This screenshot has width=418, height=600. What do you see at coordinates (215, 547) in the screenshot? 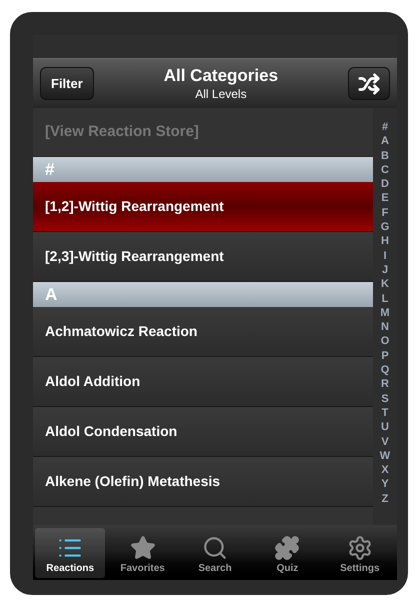
I see `search-icon` at bounding box center [215, 547].